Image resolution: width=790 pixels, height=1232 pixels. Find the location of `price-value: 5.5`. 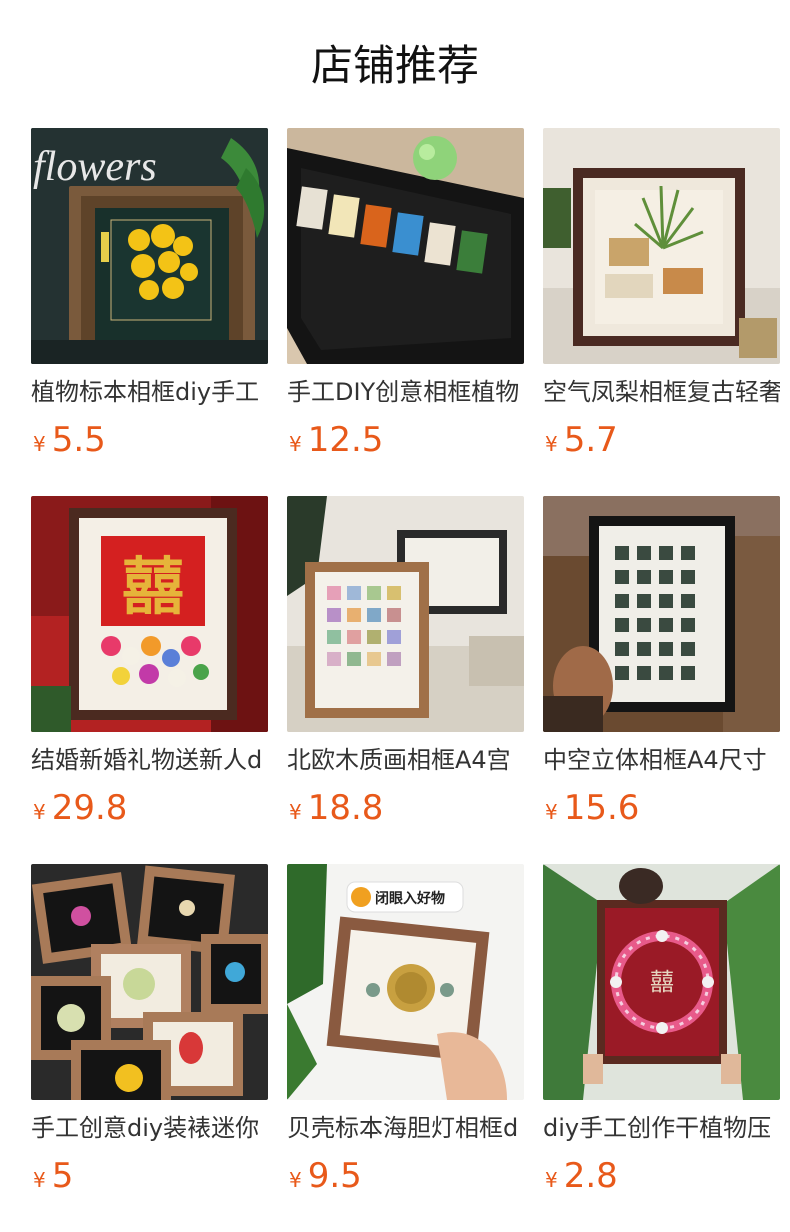

price-value: 5.5 is located at coordinates (78, 440).